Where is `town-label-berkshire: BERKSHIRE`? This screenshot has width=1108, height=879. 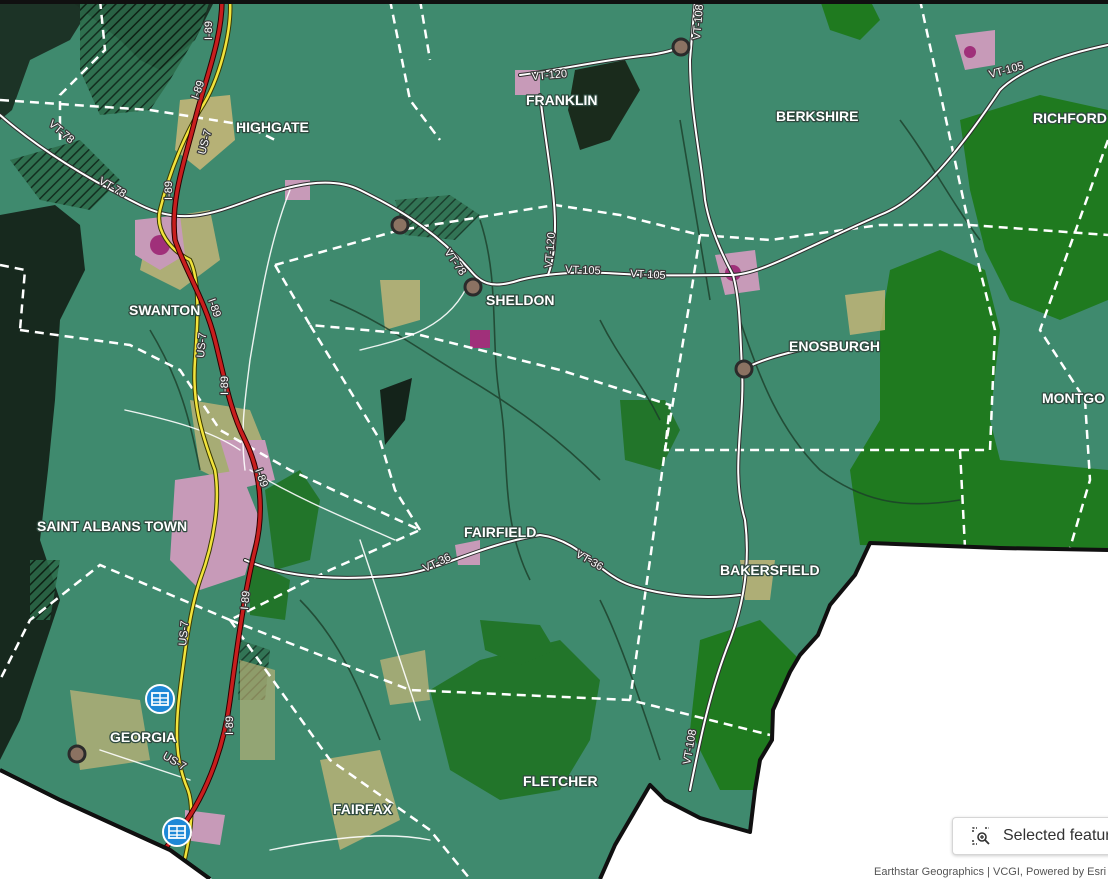 town-label-berkshire: BERKSHIRE is located at coordinates (817, 116).